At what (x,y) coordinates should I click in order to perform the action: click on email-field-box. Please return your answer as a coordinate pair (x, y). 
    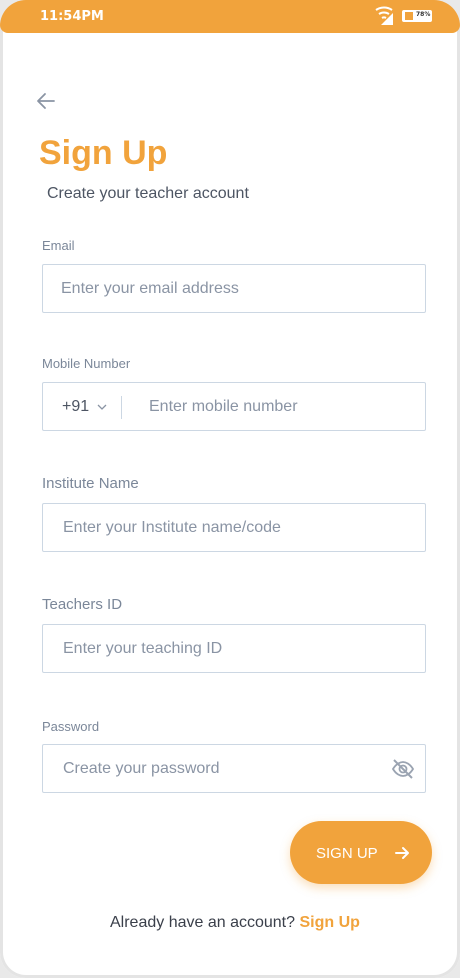
    Looking at the image, I should click on (234, 288).